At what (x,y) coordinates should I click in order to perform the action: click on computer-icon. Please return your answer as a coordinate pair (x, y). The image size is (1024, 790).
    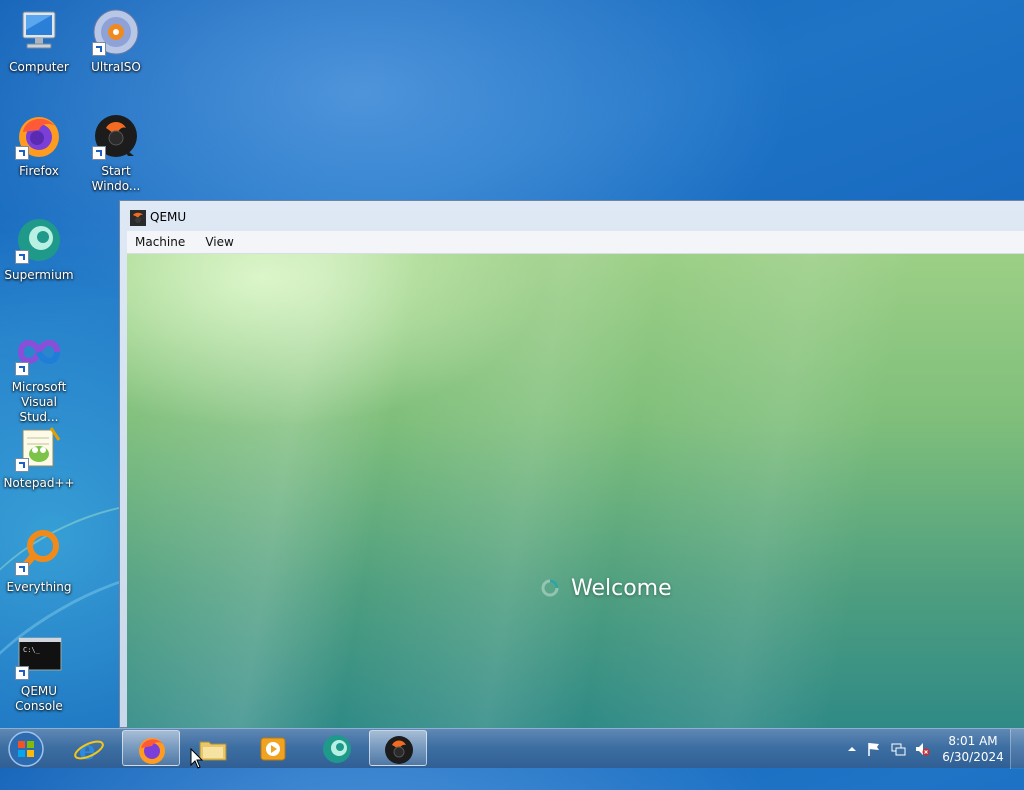
    Looking at the image, I should click on (39, 32).